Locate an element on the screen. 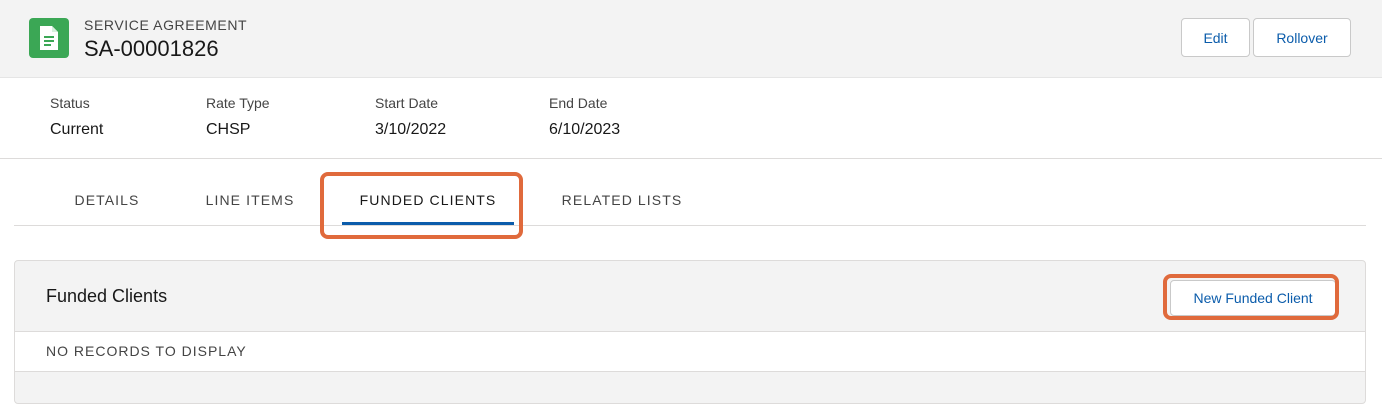 This screenshot has width=1382, height=414. card-body: NO RECORDS TO DISPLAY is located at coordinates (690, 351).